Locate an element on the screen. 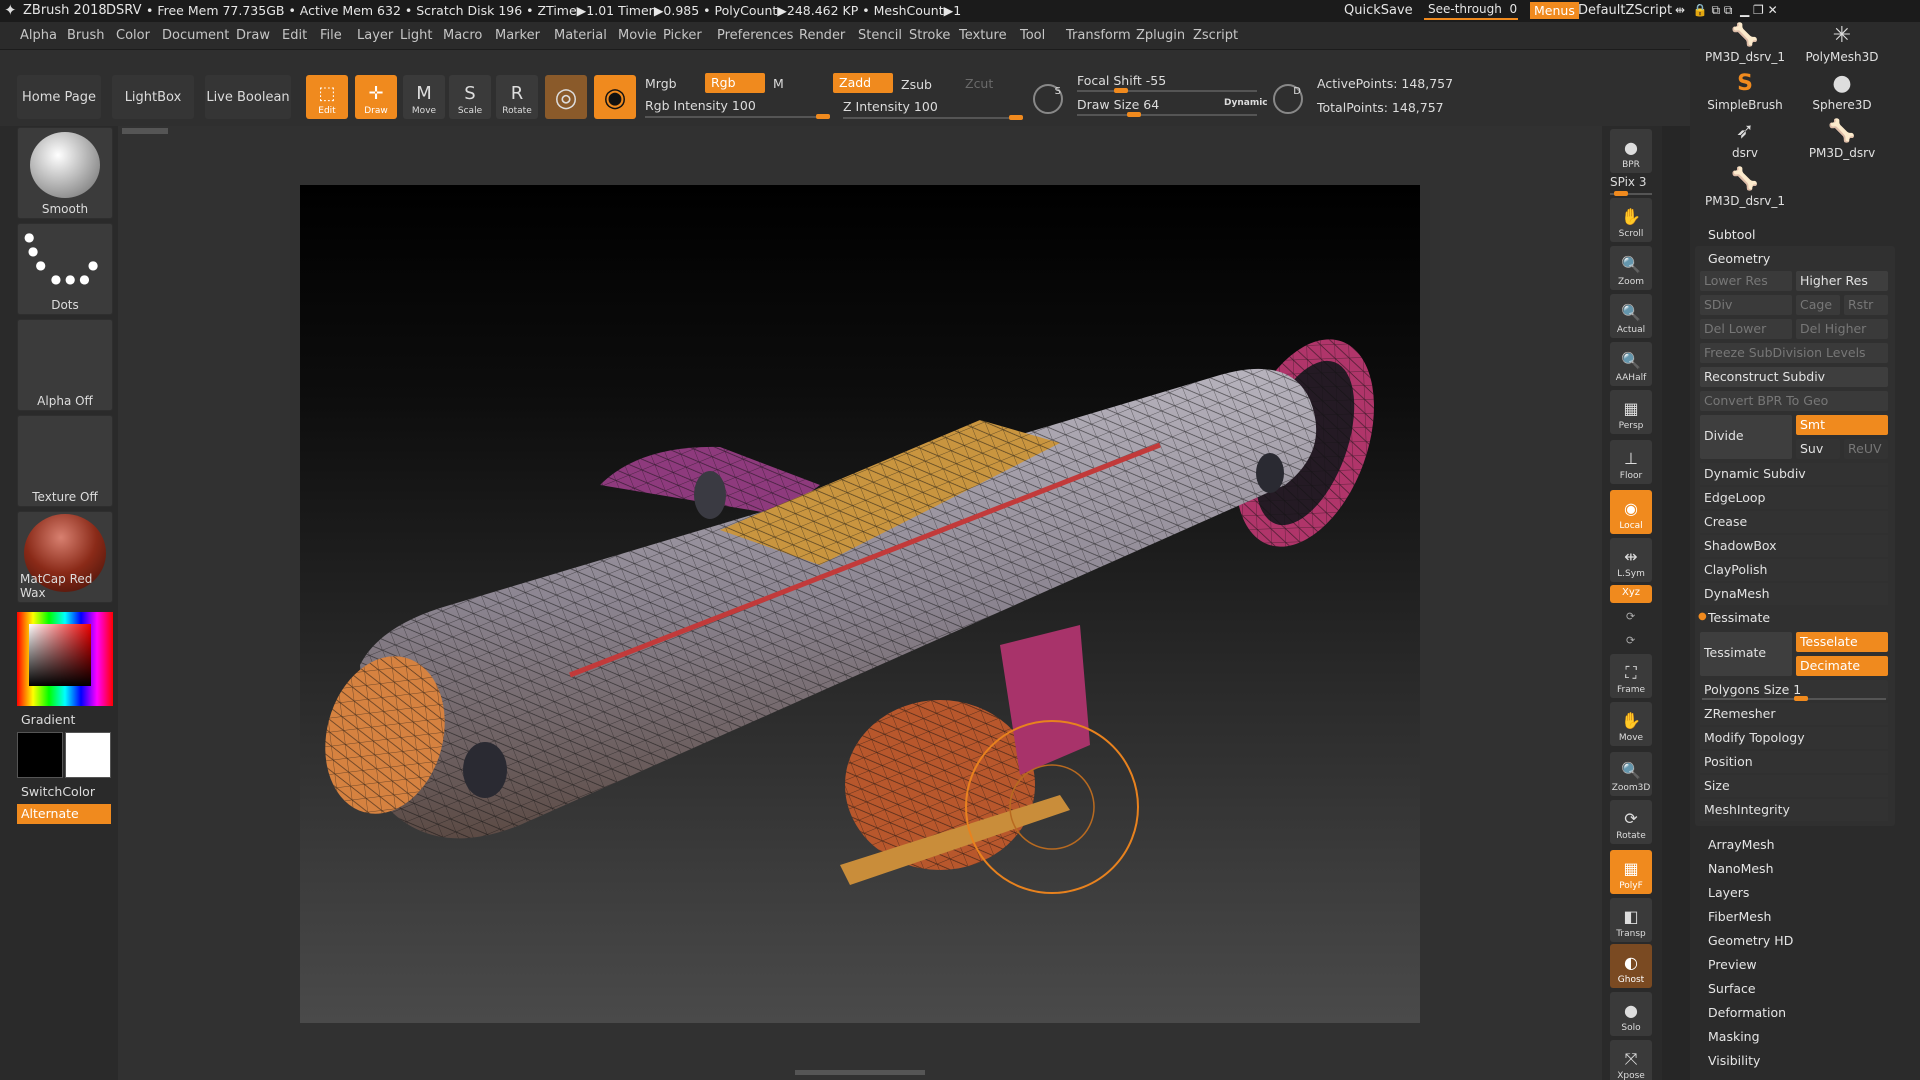  dynamic-toggle: Dynamic is located at coordinates (1246, 103).